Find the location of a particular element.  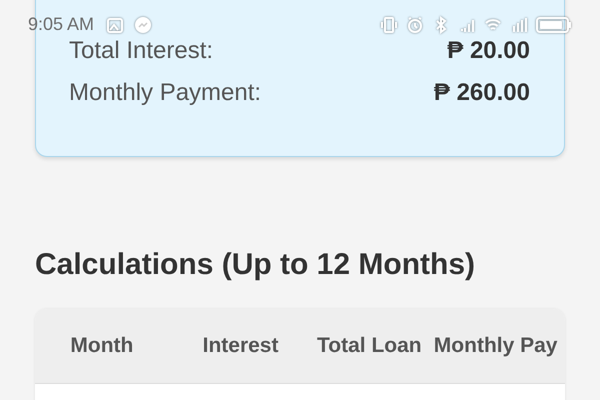

summary-value: ₱ 20.00 is located at coordinates (488, 51).